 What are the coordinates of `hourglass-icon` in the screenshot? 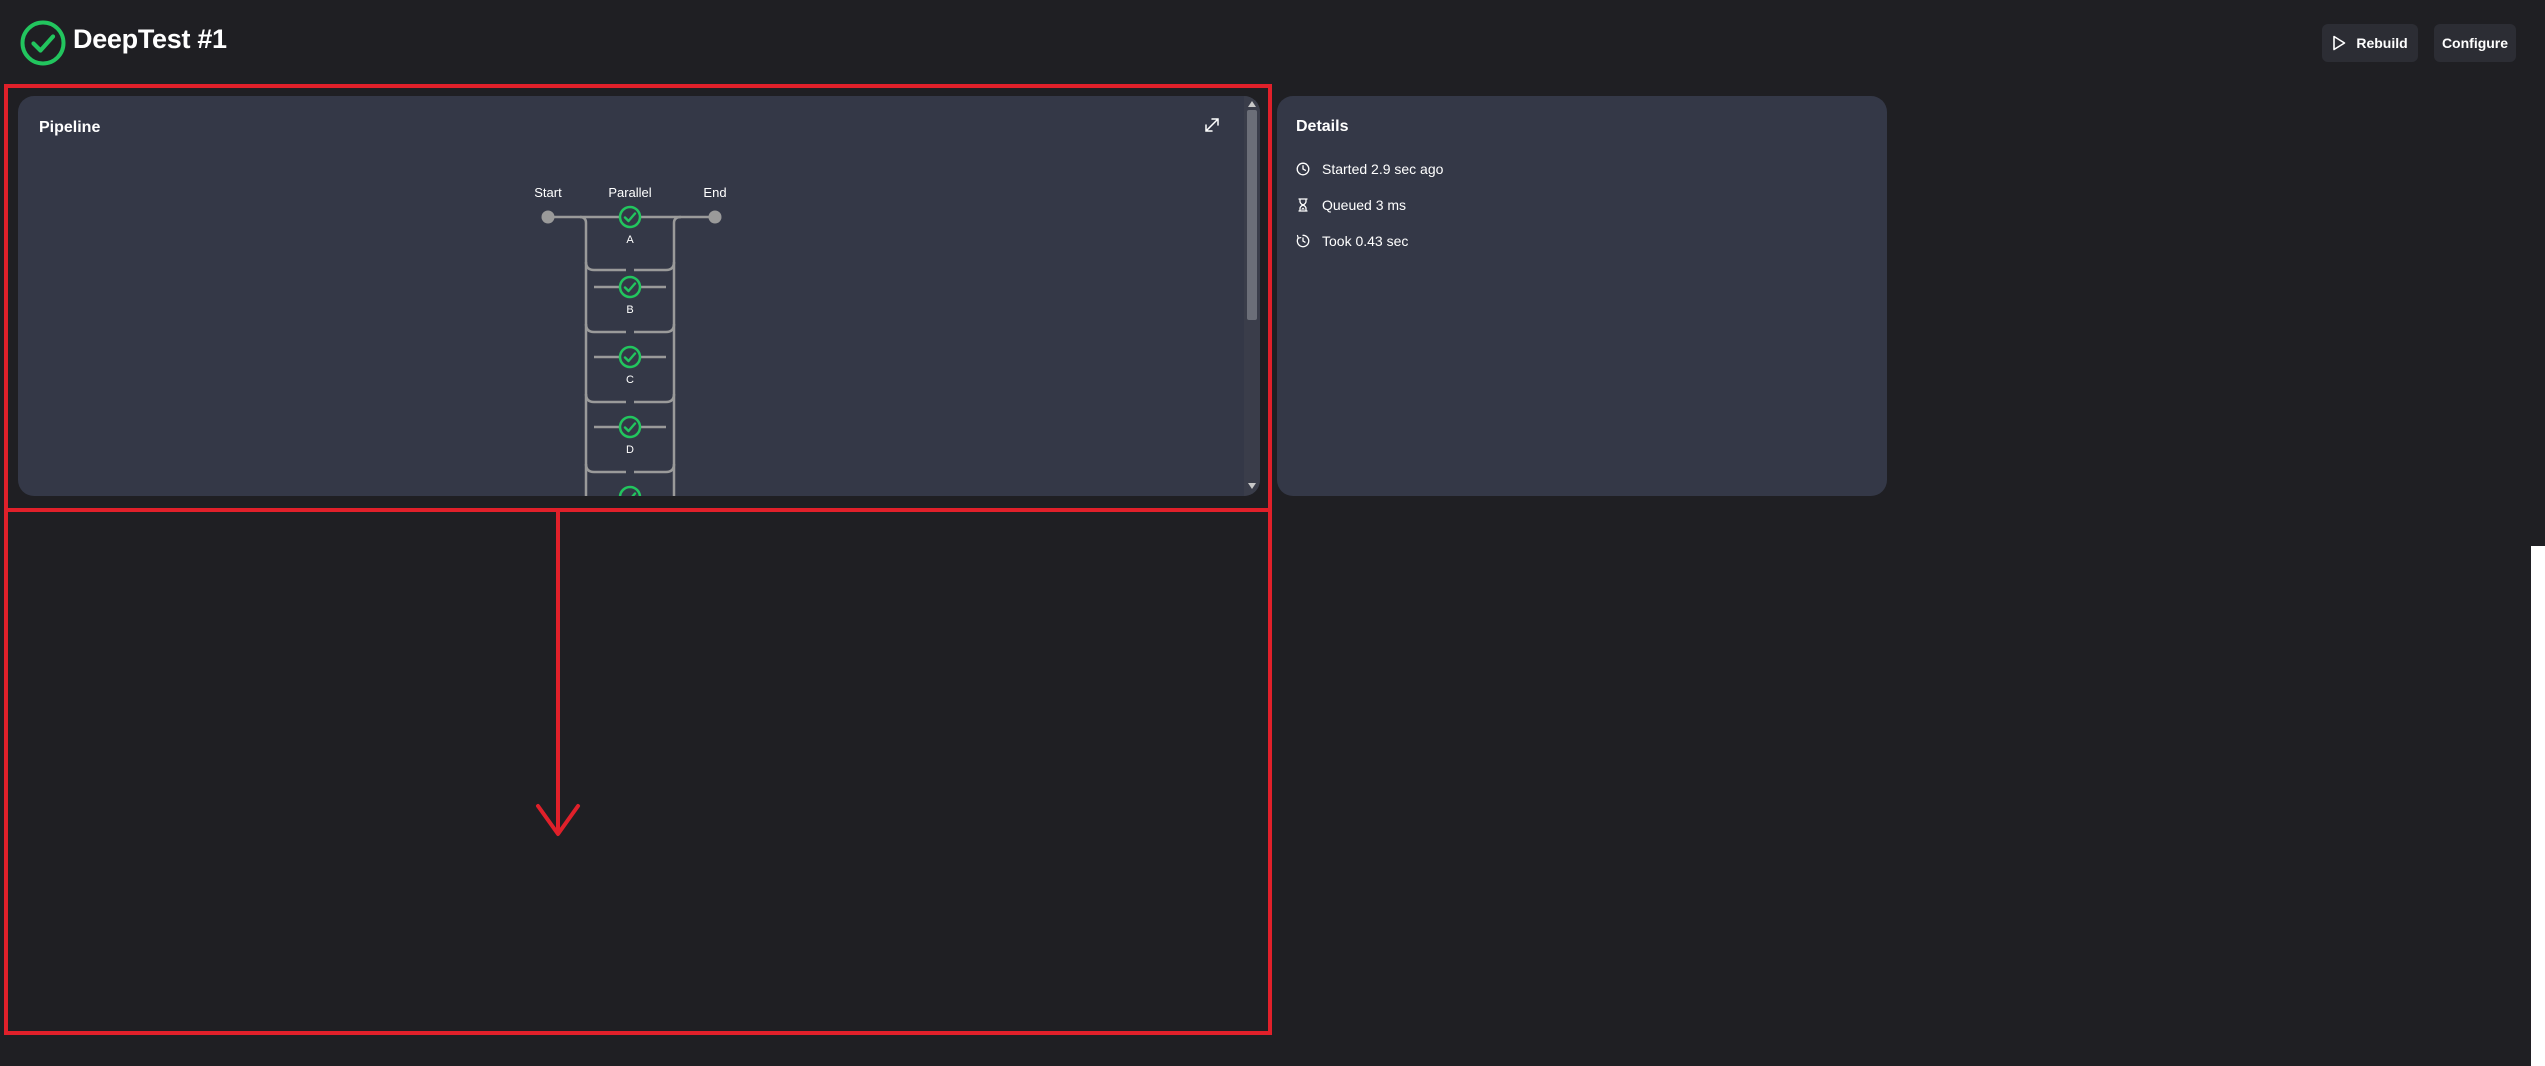 It's located at (1303, 205).